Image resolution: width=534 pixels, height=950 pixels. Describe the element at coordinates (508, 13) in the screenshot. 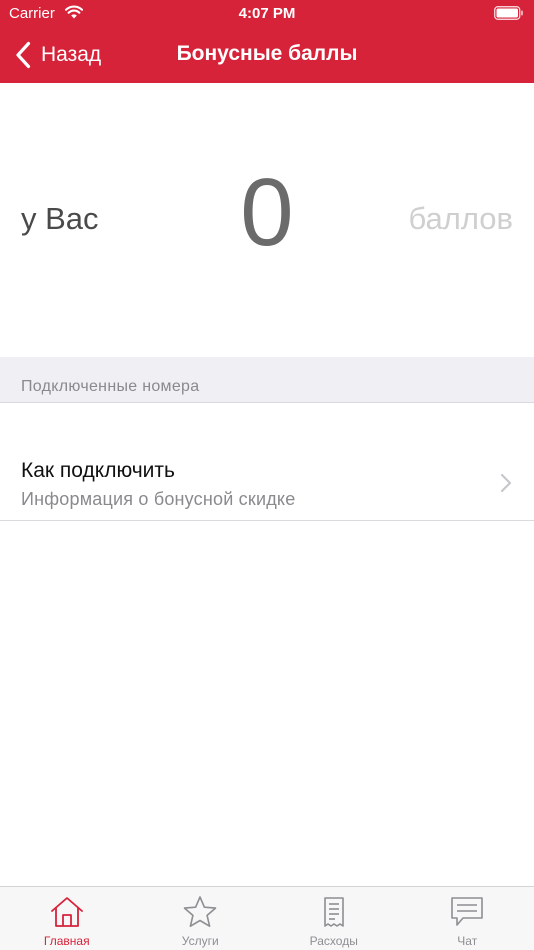

I see `battery-icon` at that location.